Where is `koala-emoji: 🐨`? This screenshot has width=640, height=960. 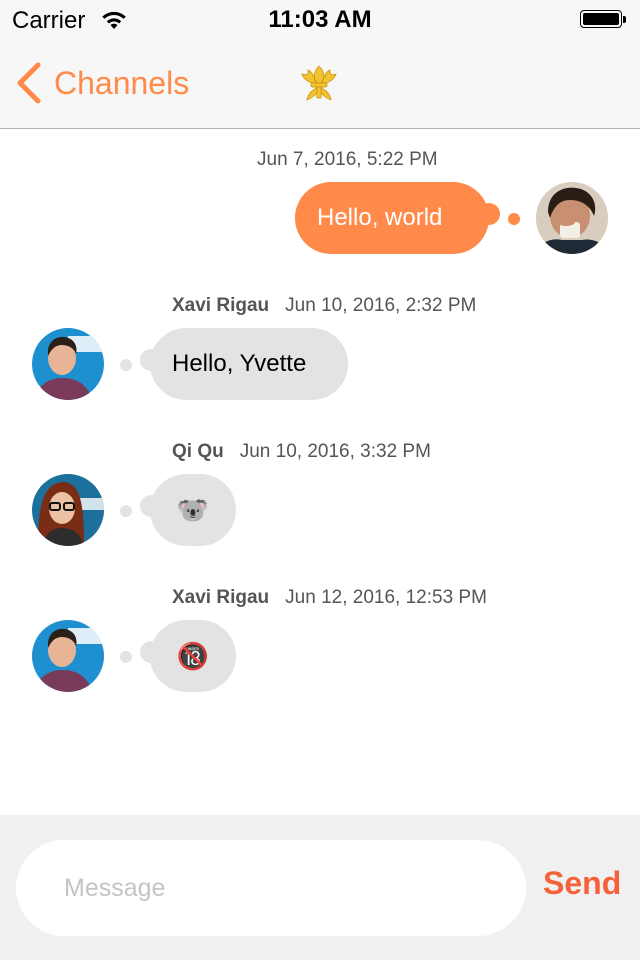 koala-emoji: 🐨 is located at coordinates (193, 509).